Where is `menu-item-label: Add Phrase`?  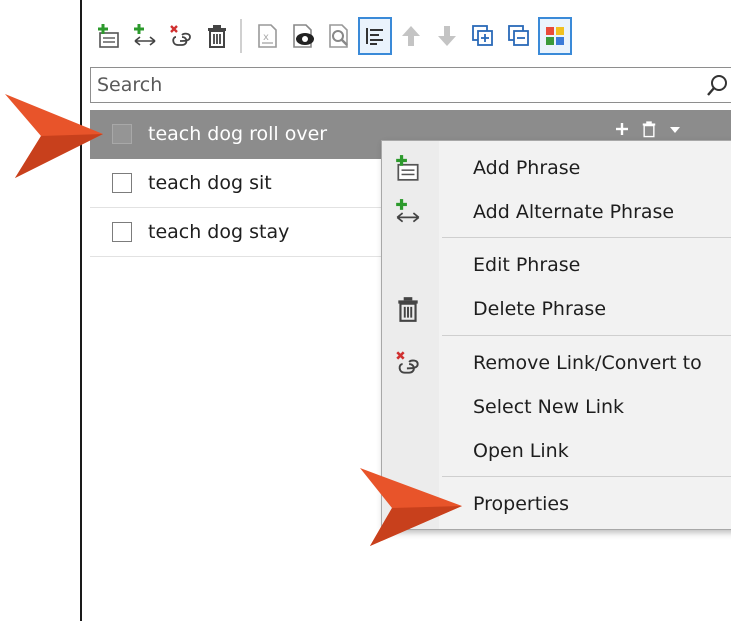
menu-item-label: Add Phrase is located at coordinates (527, 168).